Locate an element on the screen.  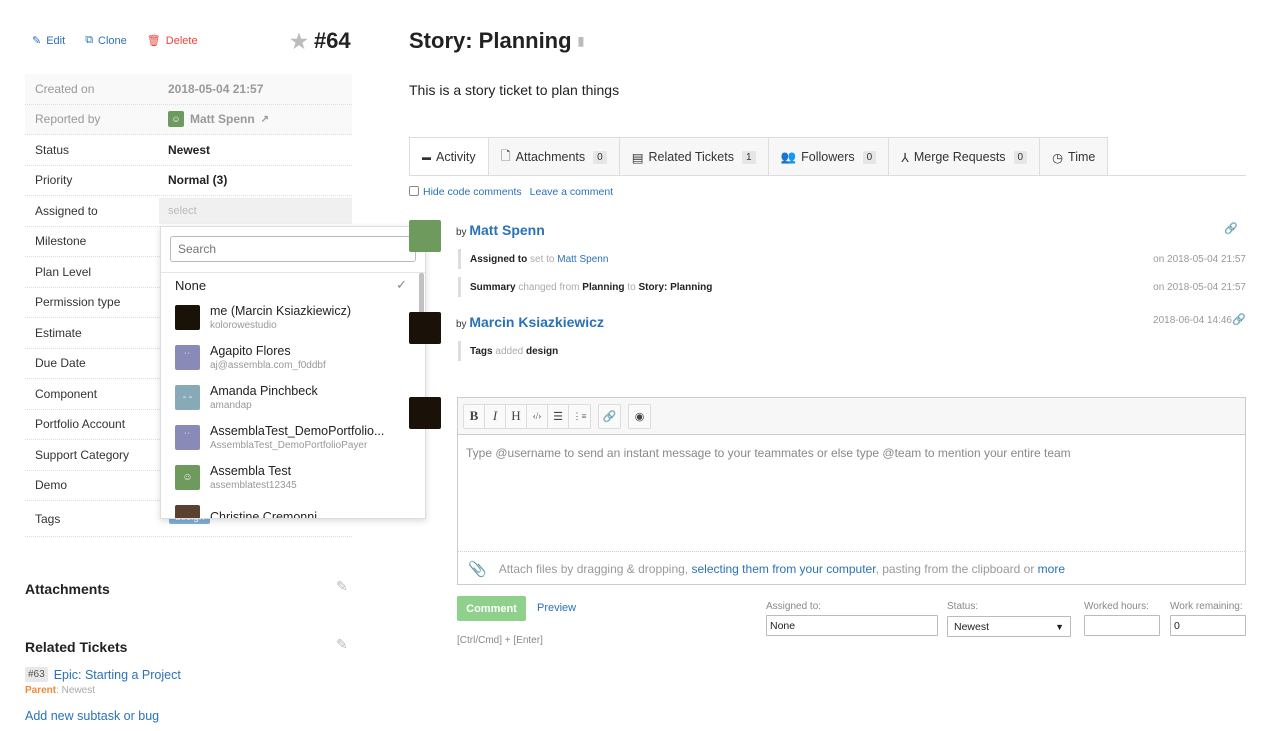
option-none: None ✓ is located at coordinates (293, 285).